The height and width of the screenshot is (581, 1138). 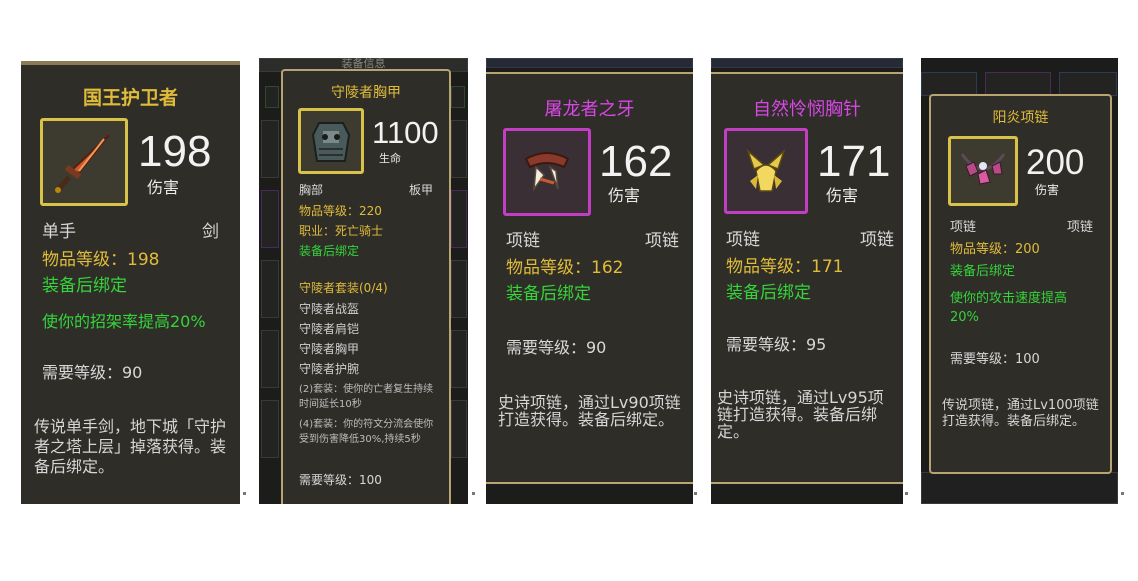 I want to click on set-item: 守陵者胸甲, so click(x=329, y=349).